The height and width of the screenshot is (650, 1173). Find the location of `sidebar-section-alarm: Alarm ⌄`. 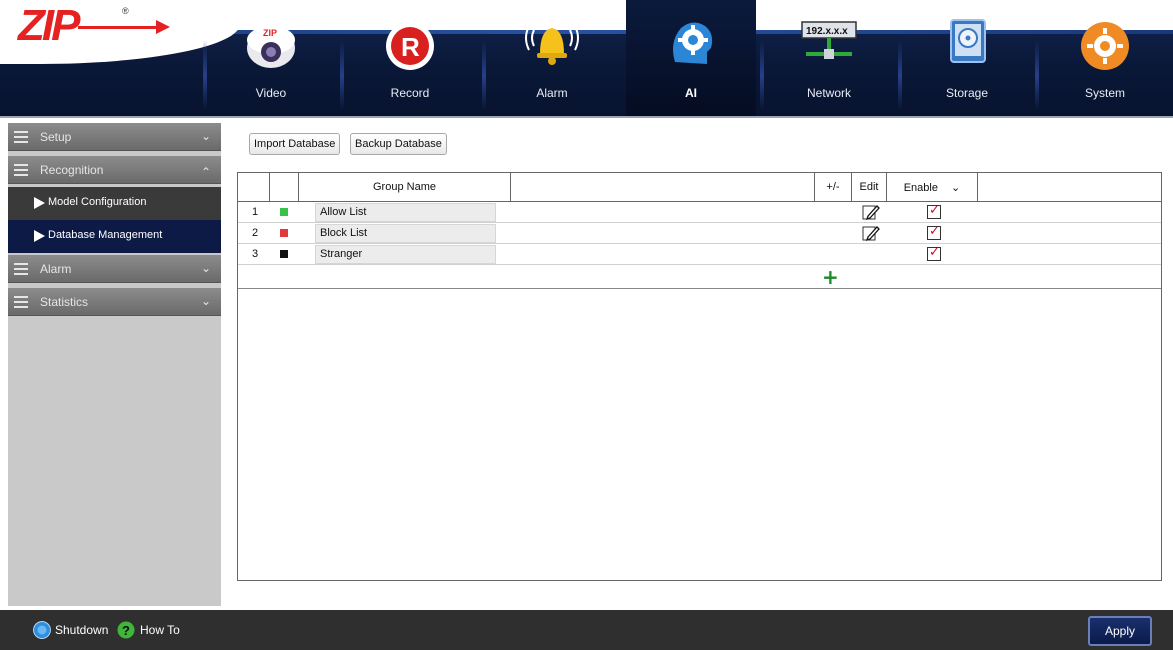

sidebar-section-alarm: Alarm ⌄ is located at coordinates (114, 269).